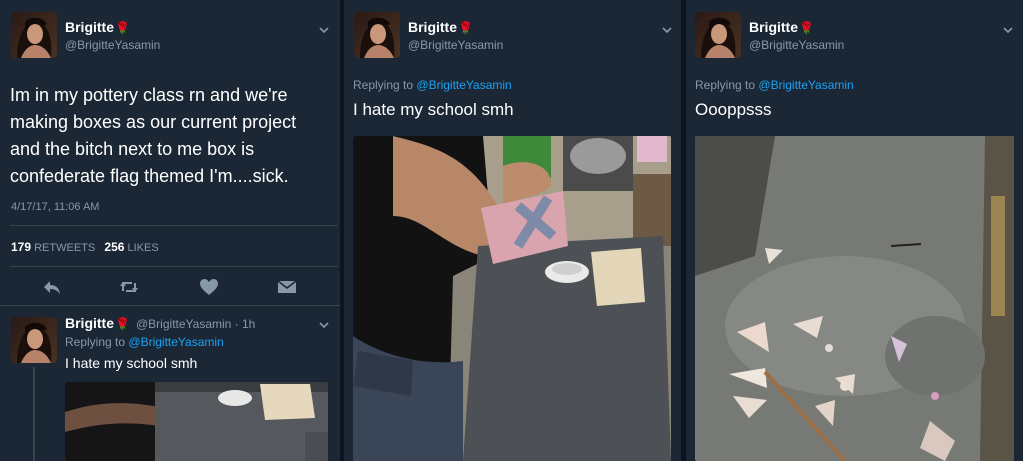 The image size is (1023, 461). I want to click on tweet-text-line: Im in my pottery class rn and we're, so click(149, 95).